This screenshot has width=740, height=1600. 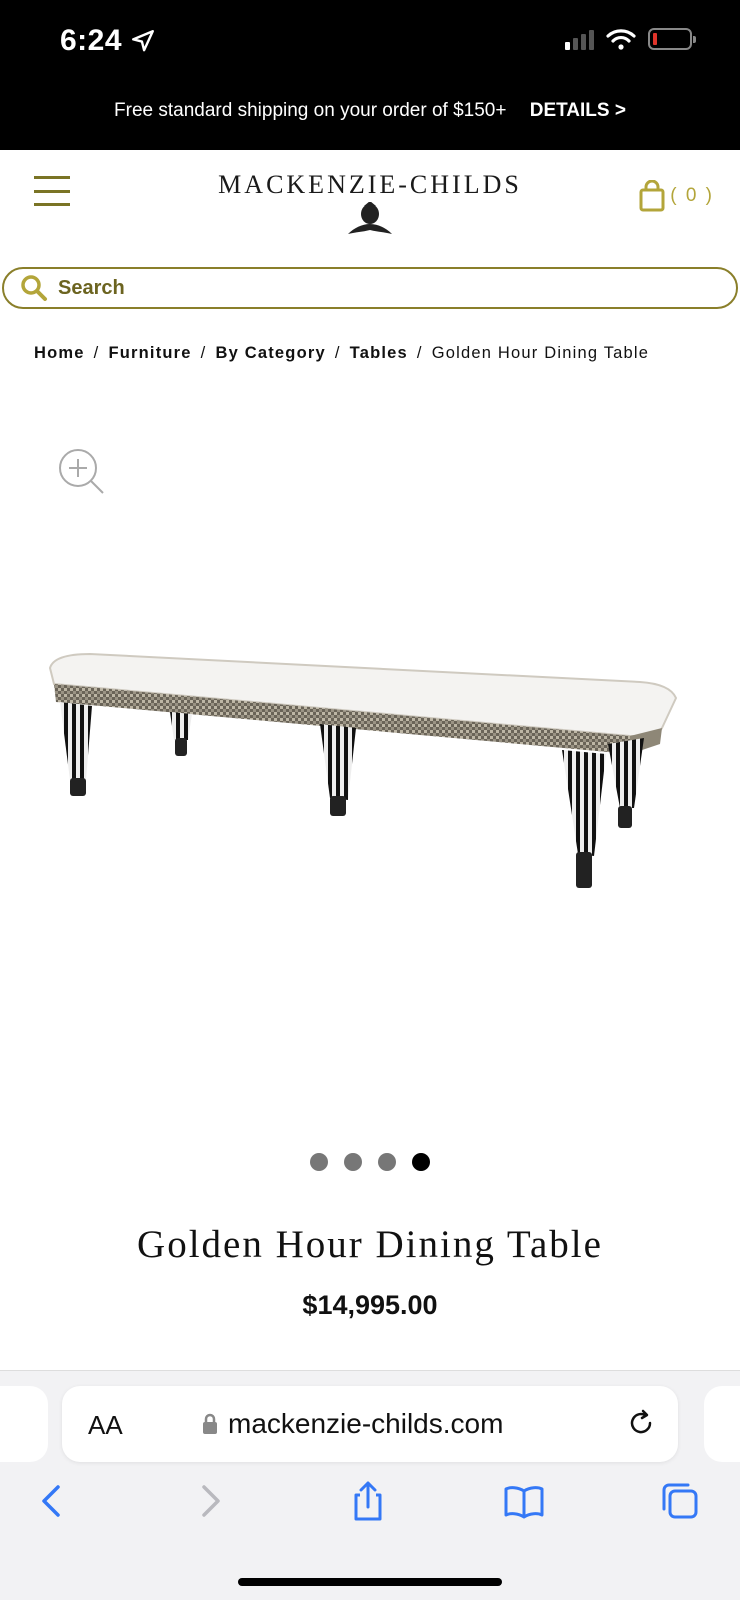 What do you see at coordinates (81, 471) in the screenshot?
I see `zoom-in-icon` at bounding box center [81, 471].